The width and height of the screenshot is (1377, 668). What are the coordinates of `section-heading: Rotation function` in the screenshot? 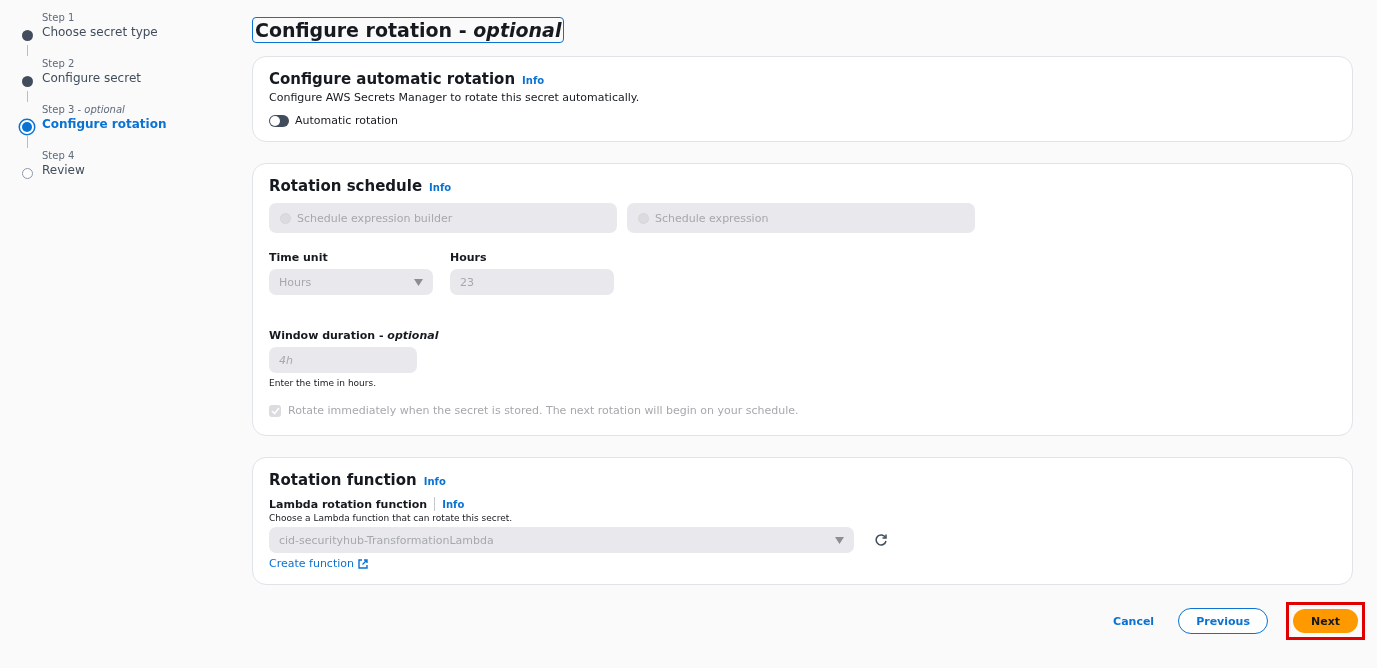 It's located at (343, 480).